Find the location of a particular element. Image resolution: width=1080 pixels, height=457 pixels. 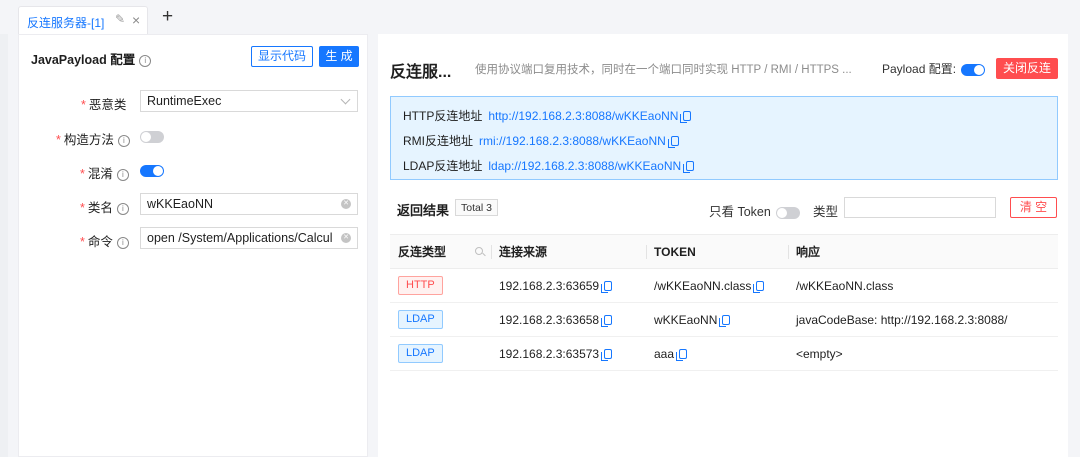

chevron-down-icon is located at coordinates (345, 99).